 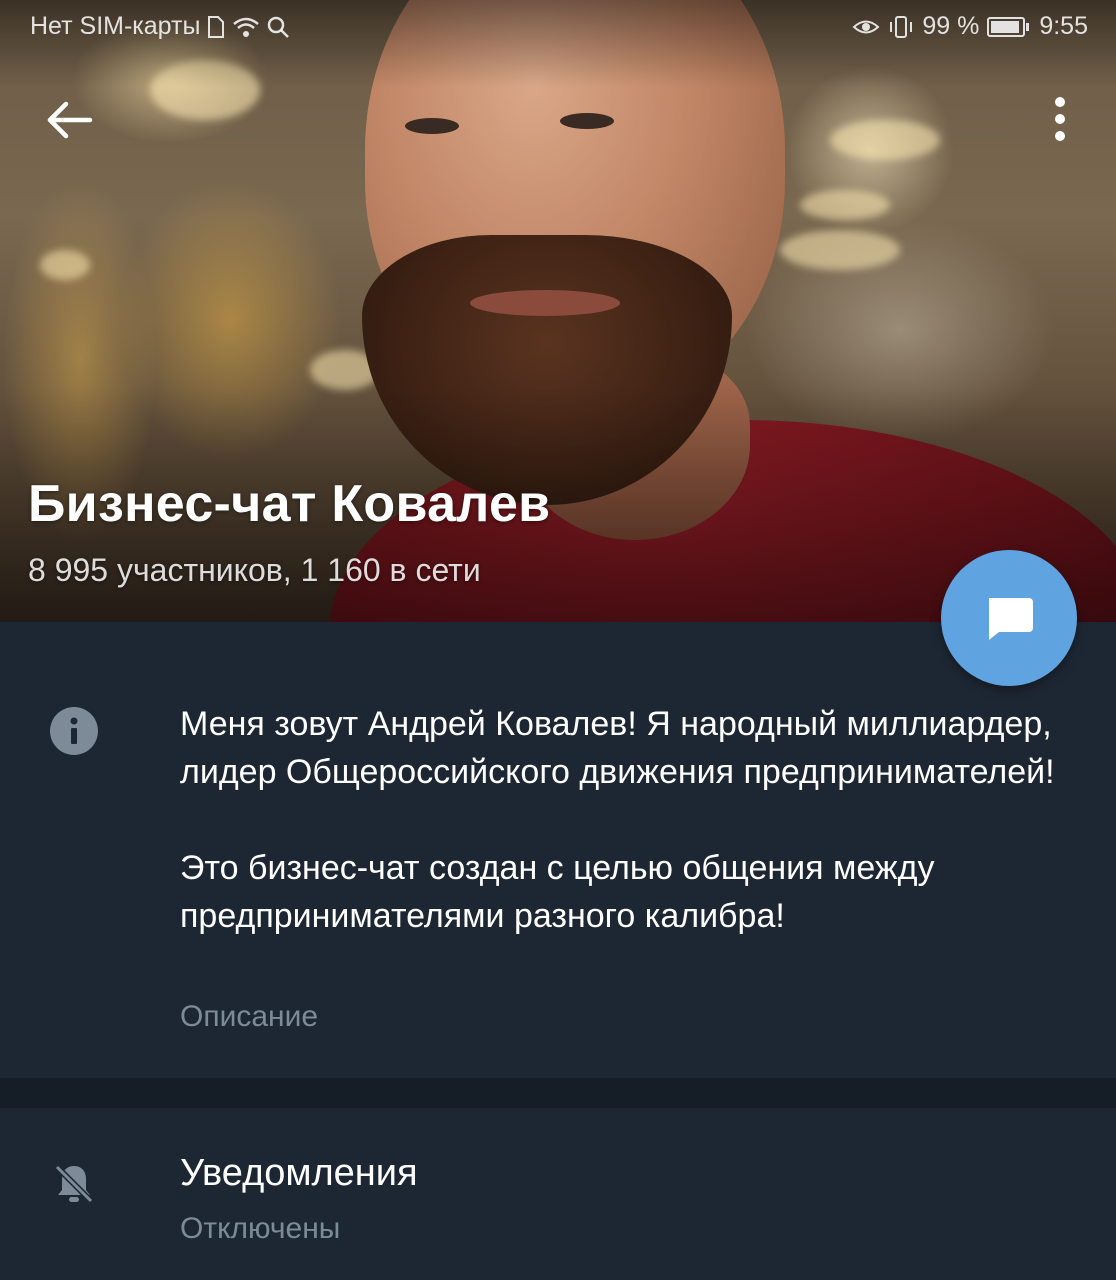 I want to click on more-options-button, so click(x=1060, y=122).